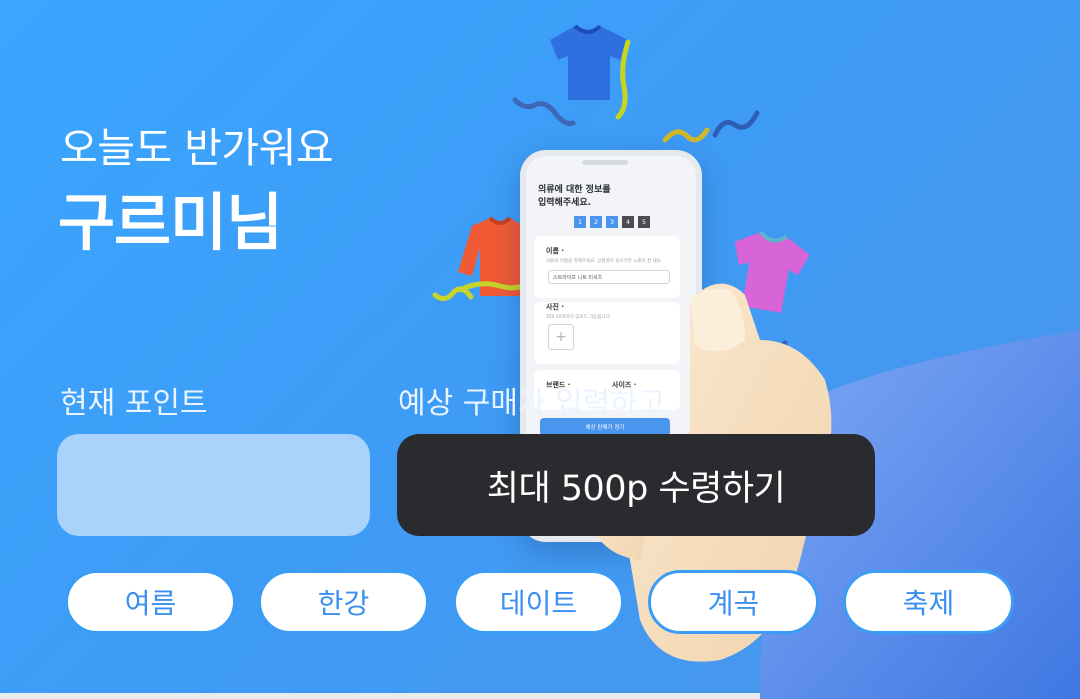  I want to click on phone-step: 3, so click(612, 222).